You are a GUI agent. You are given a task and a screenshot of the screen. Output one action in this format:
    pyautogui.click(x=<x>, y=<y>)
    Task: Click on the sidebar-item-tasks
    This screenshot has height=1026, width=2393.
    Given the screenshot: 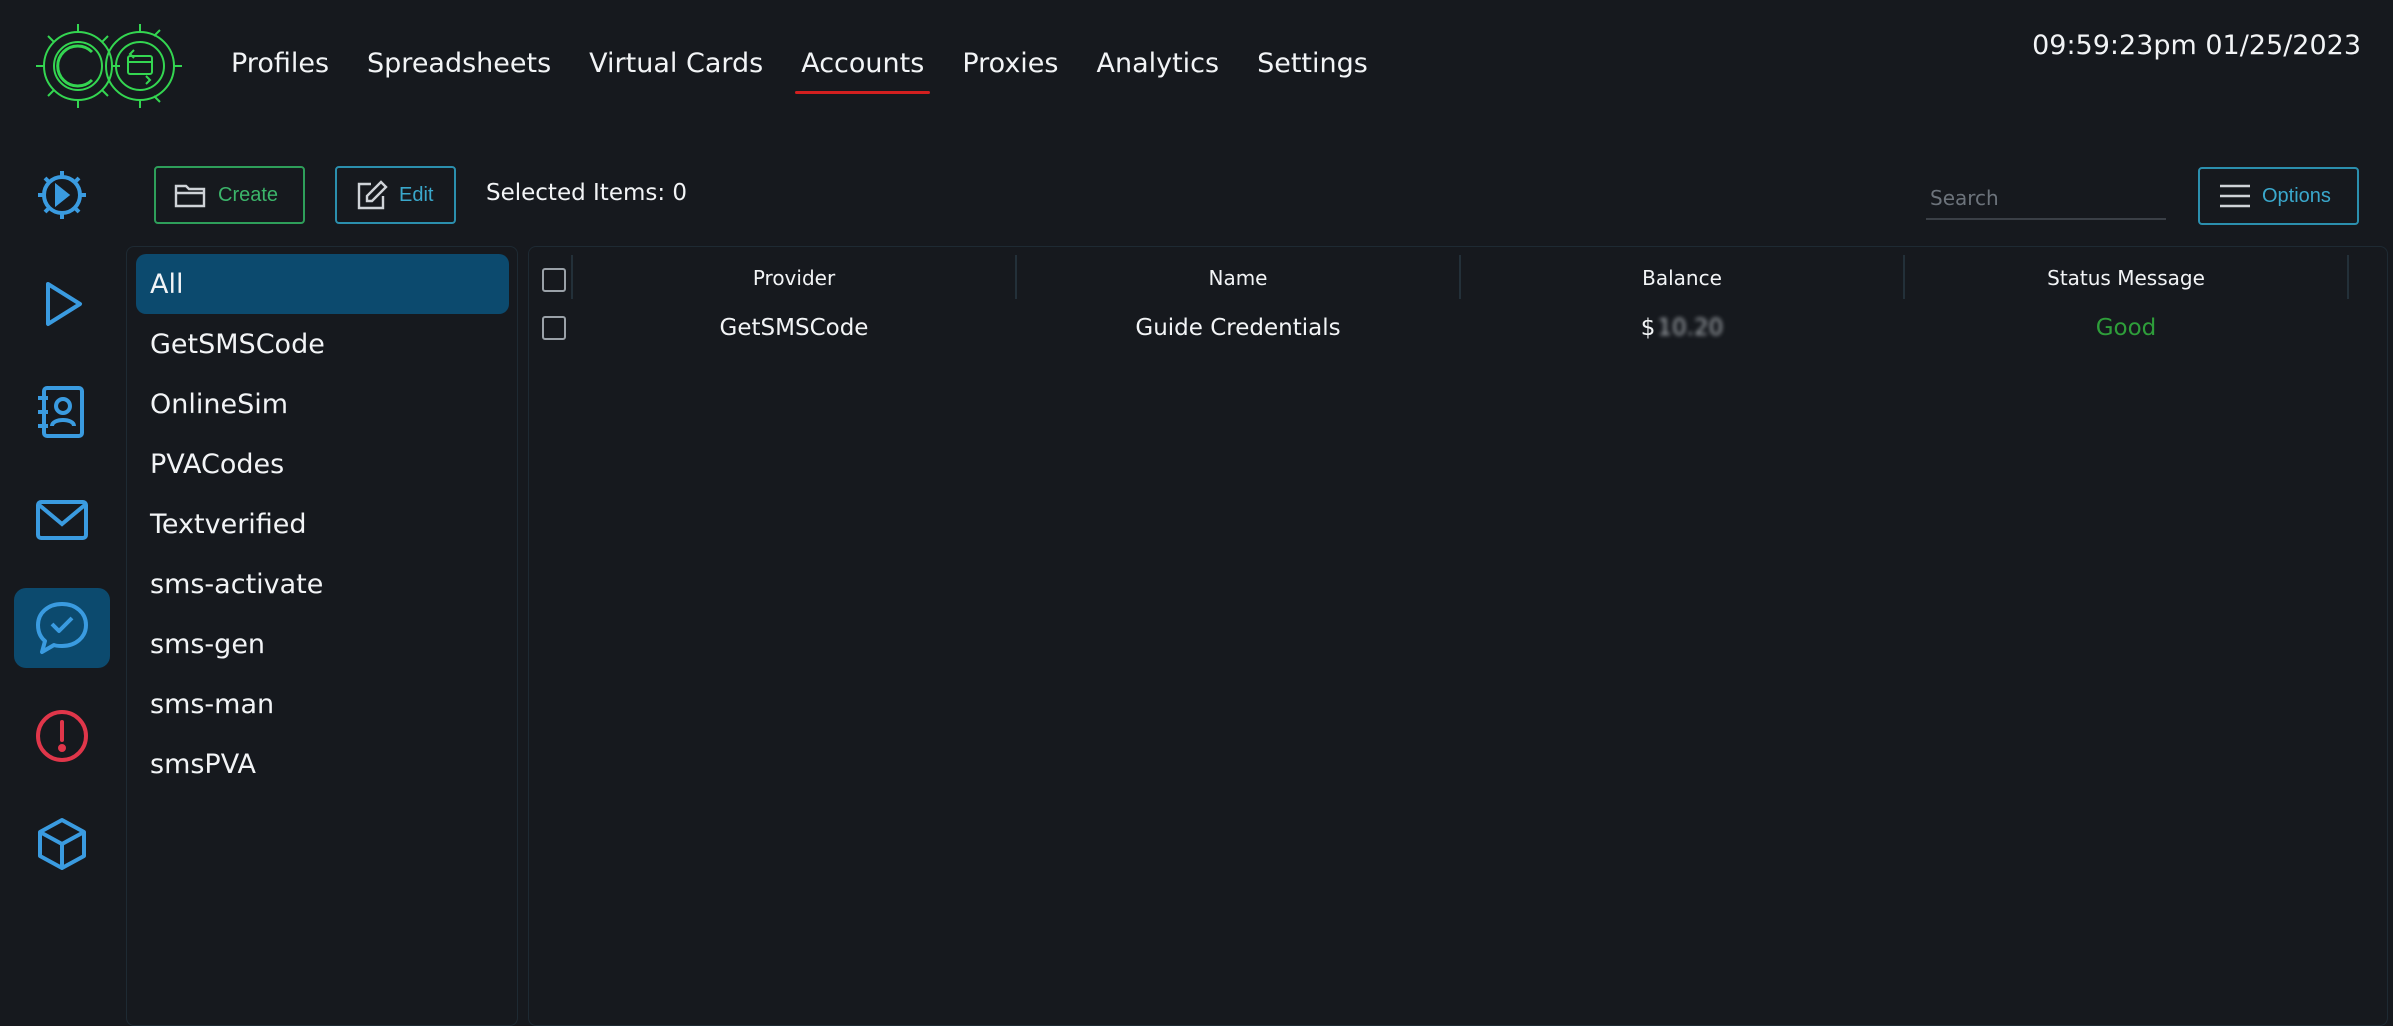 What is the action you would take?
    pyautogui.click(x=62, y=195)
    